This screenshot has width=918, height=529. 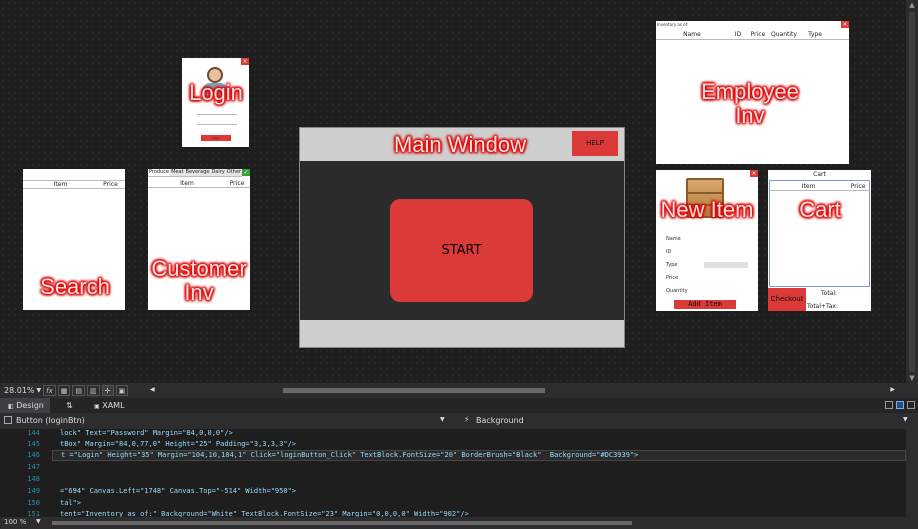 What do you see at coordinates (595, 143) in the screenshot?
I see `help-button: HELP` at bounding box center [595, 143].